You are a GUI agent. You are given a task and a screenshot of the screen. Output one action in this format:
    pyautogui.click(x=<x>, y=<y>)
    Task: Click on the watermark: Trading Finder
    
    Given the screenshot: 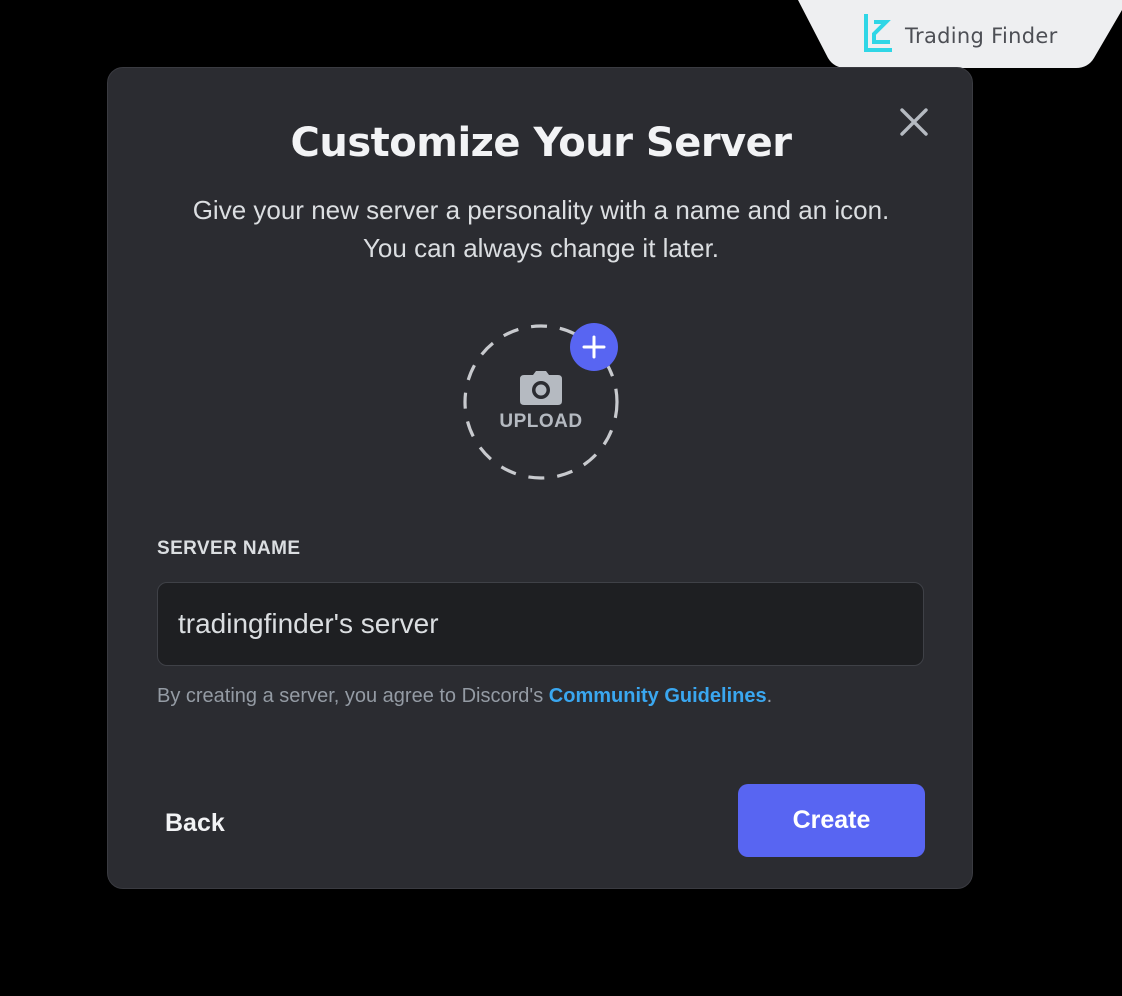 What is the action you would take?
    pyautogui.click(x=960, y=34)
    